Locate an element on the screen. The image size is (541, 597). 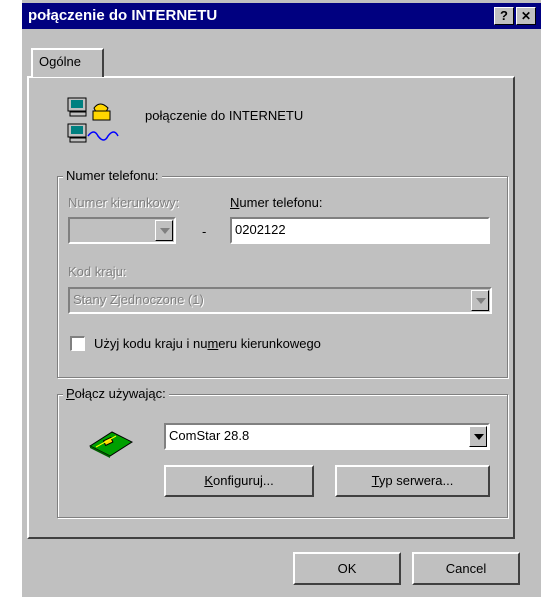
connection-name: połączenie do INTERNETU is located at coordinates (224, 115).